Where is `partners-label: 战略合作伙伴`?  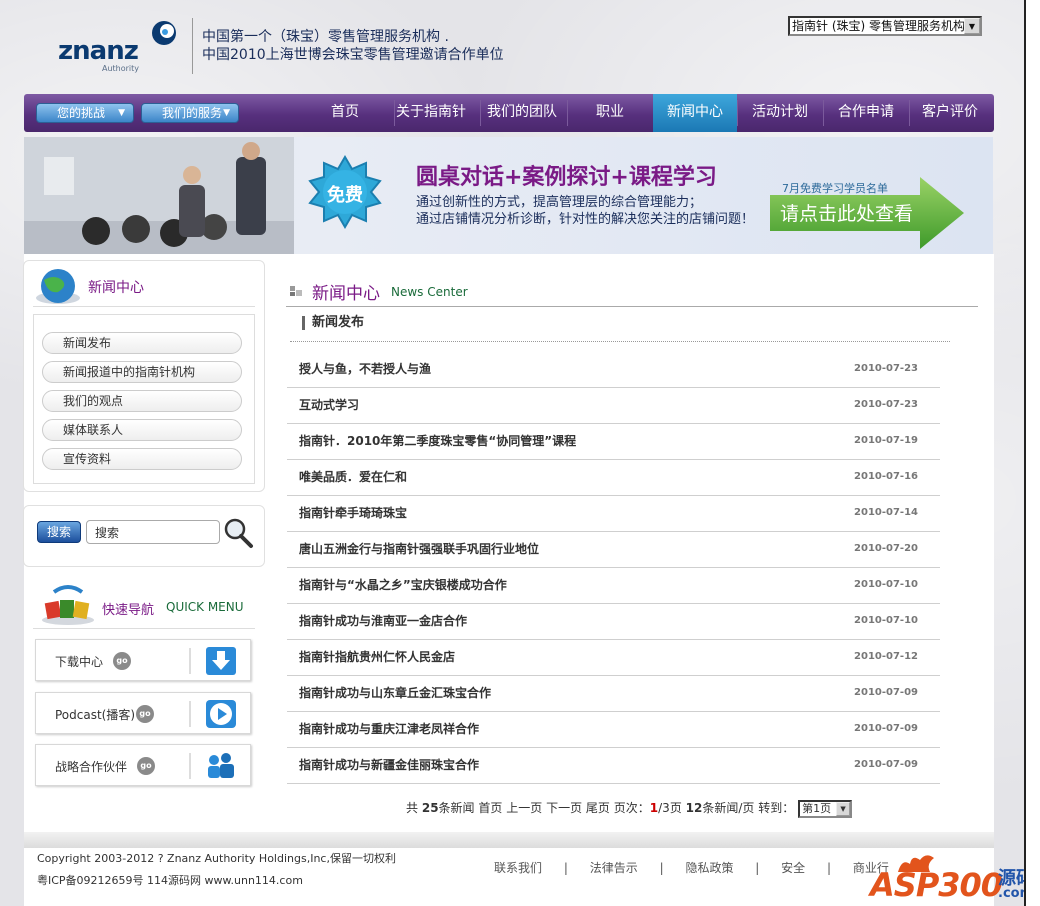
partners-label: 战略合作伙伴 is located at coordinates (91, 767).